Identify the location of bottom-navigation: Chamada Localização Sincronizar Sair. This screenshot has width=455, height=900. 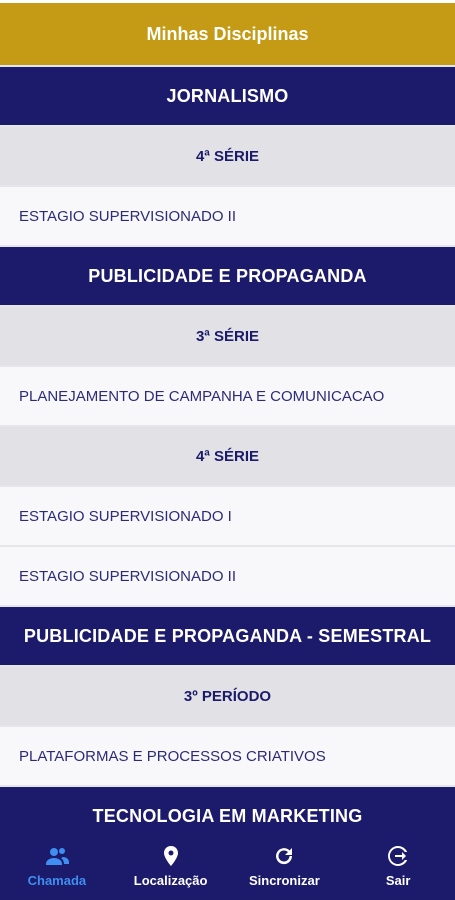
(227, 864).